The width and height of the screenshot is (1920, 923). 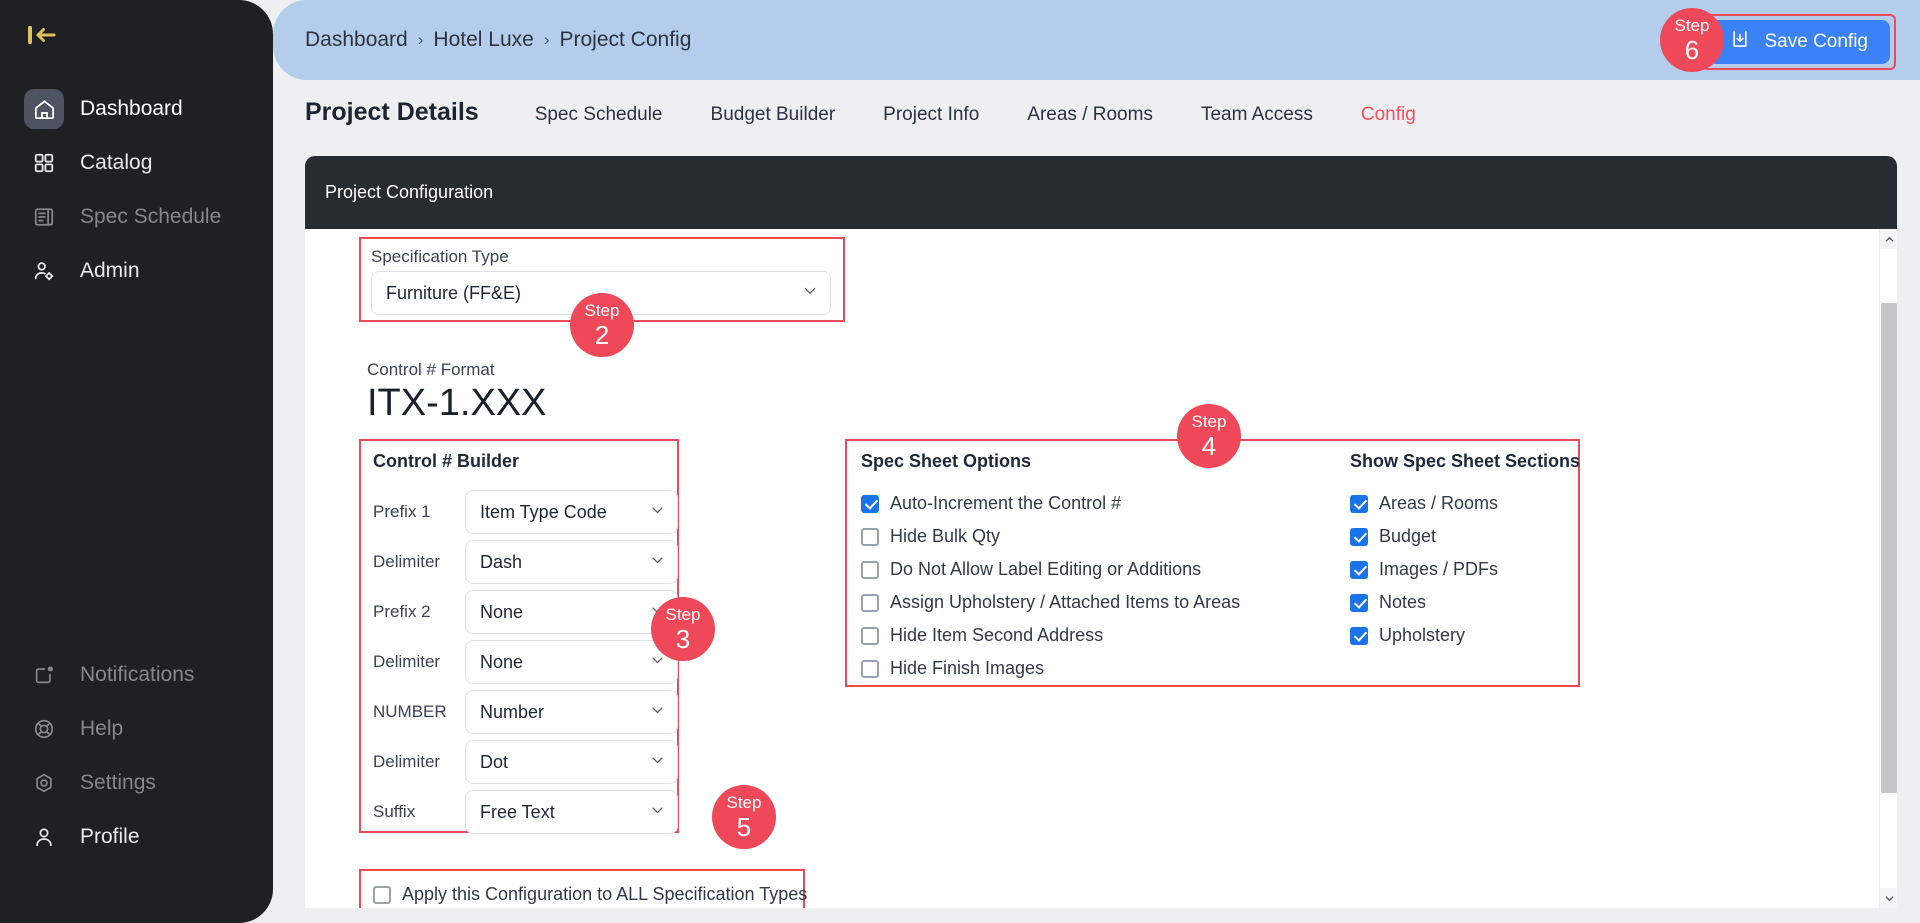 I want to click on save-disk-icon, so click(x=1740, y=42).